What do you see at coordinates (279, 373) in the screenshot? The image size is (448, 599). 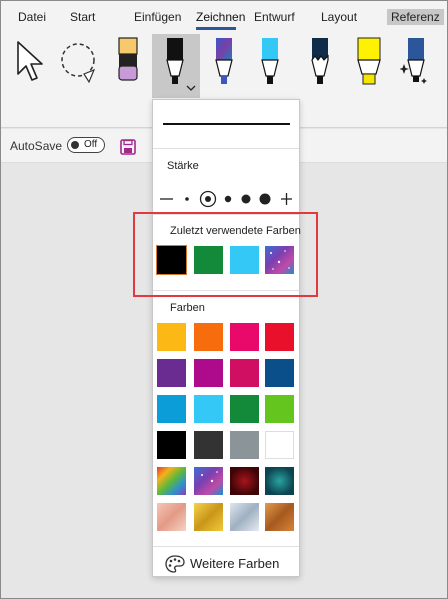 I see `color-swatch-navy` at bounding box center [279, 373].